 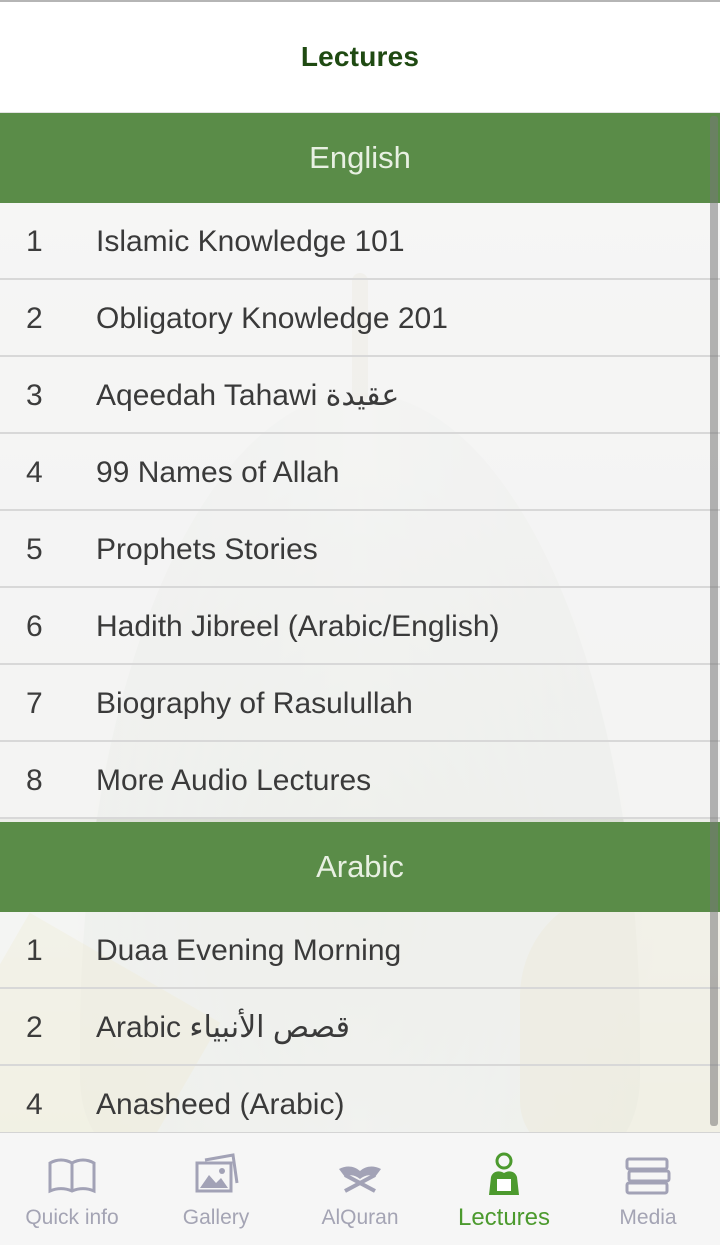 I want to click on item-label: More Audio Lectures, so click(x=234, y=780).